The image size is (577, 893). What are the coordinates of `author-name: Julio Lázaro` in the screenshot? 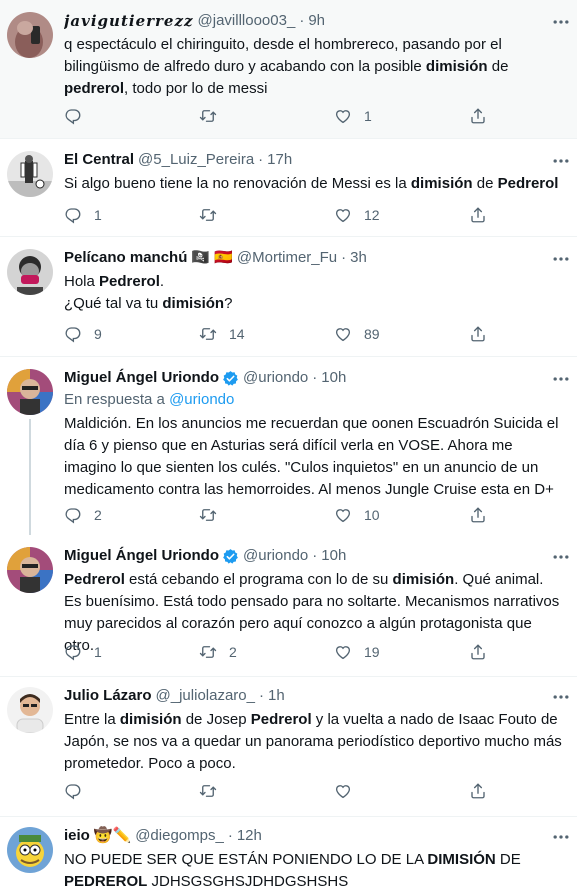 It's located at (108, 696).